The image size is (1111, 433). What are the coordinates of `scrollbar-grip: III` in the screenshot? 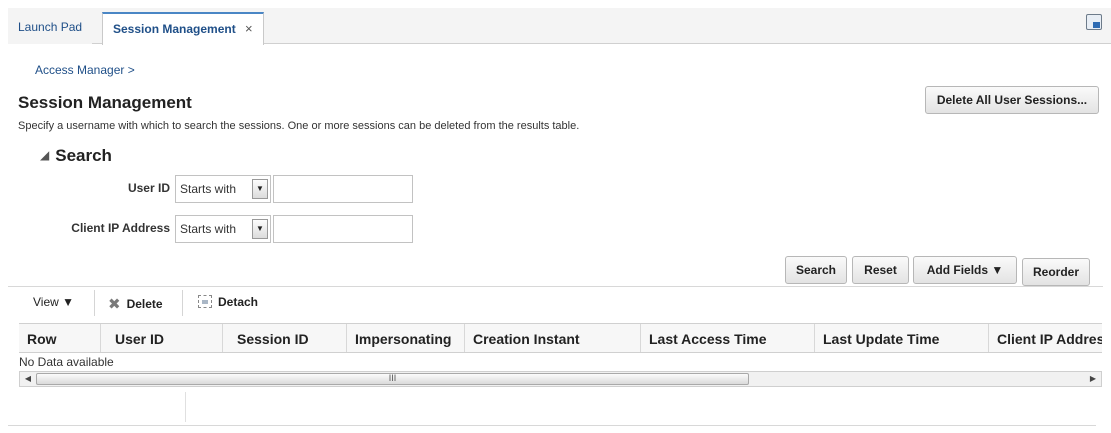 It's located at (392, 378).